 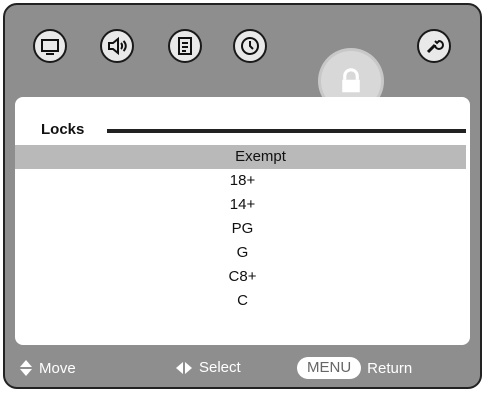 I want to click on list-item: C, so click(x=242, y=301).